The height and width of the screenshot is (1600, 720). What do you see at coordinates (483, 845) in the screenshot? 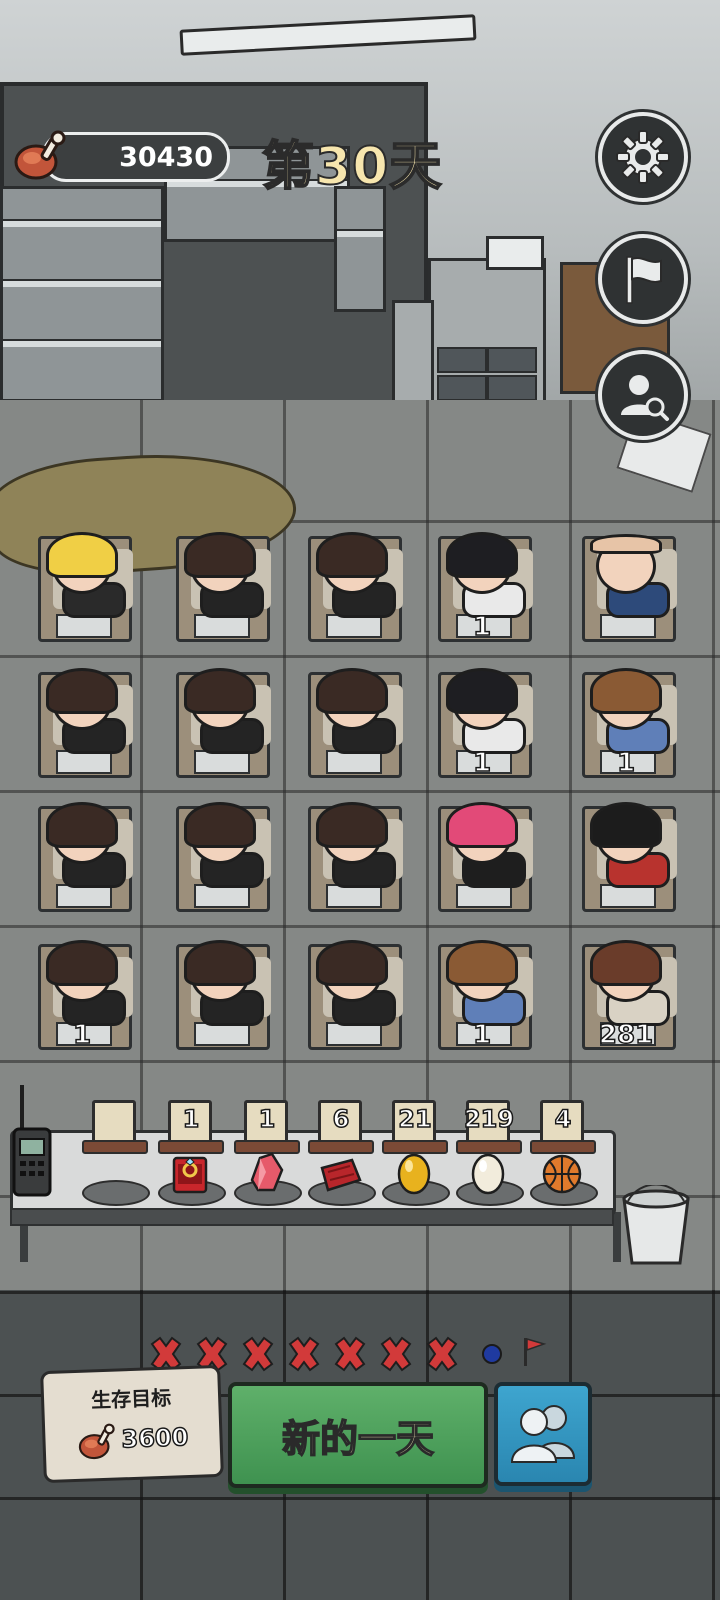
I see `character-pink-haired-girl` at bounding box center [483, 845].